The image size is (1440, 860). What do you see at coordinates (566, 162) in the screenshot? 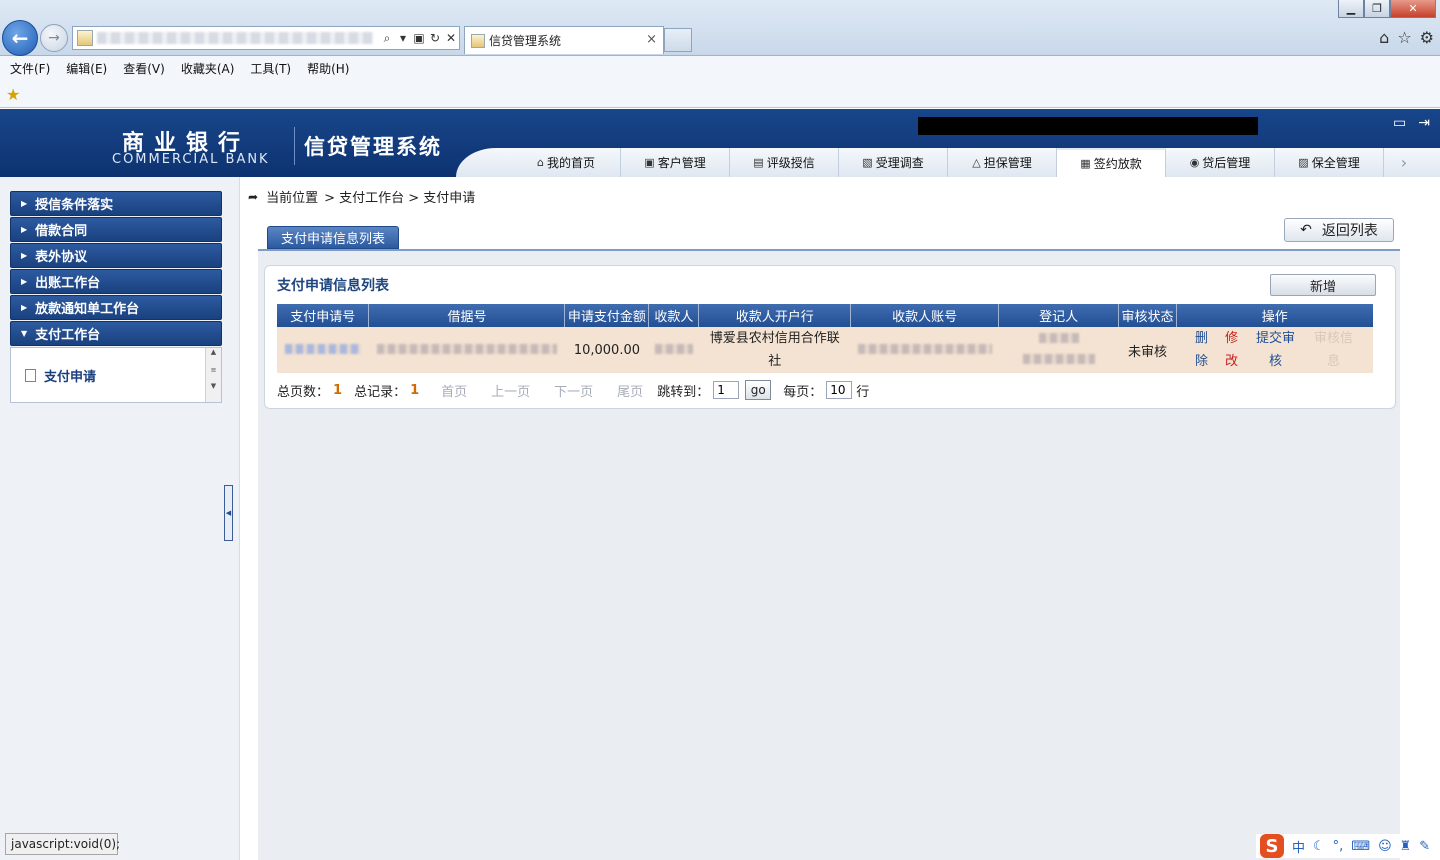
I see `tab-home: ⌂ 我的首页` at bounding box center [566, 162].